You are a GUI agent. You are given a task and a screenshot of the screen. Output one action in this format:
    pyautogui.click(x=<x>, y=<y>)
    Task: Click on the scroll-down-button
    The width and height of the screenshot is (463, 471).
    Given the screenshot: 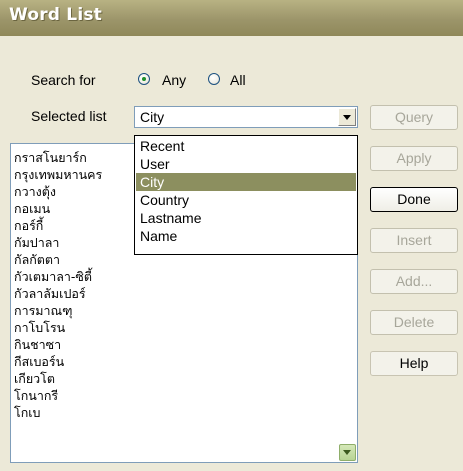 What is the action you would take?
    pyautogui.click(x=347, y=452)
    